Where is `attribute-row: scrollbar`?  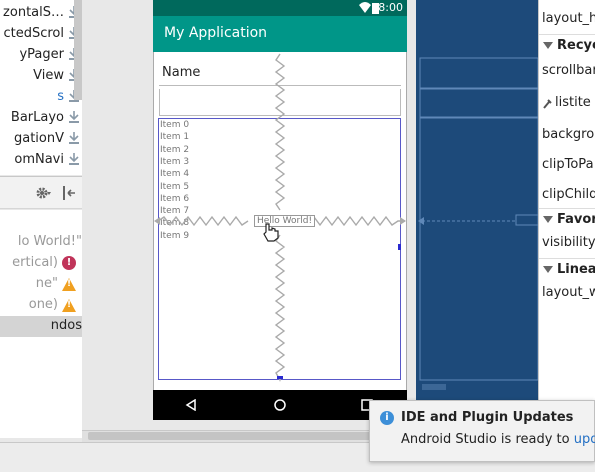
attribute-row: scrollbar is located at coordinates (567, 72).